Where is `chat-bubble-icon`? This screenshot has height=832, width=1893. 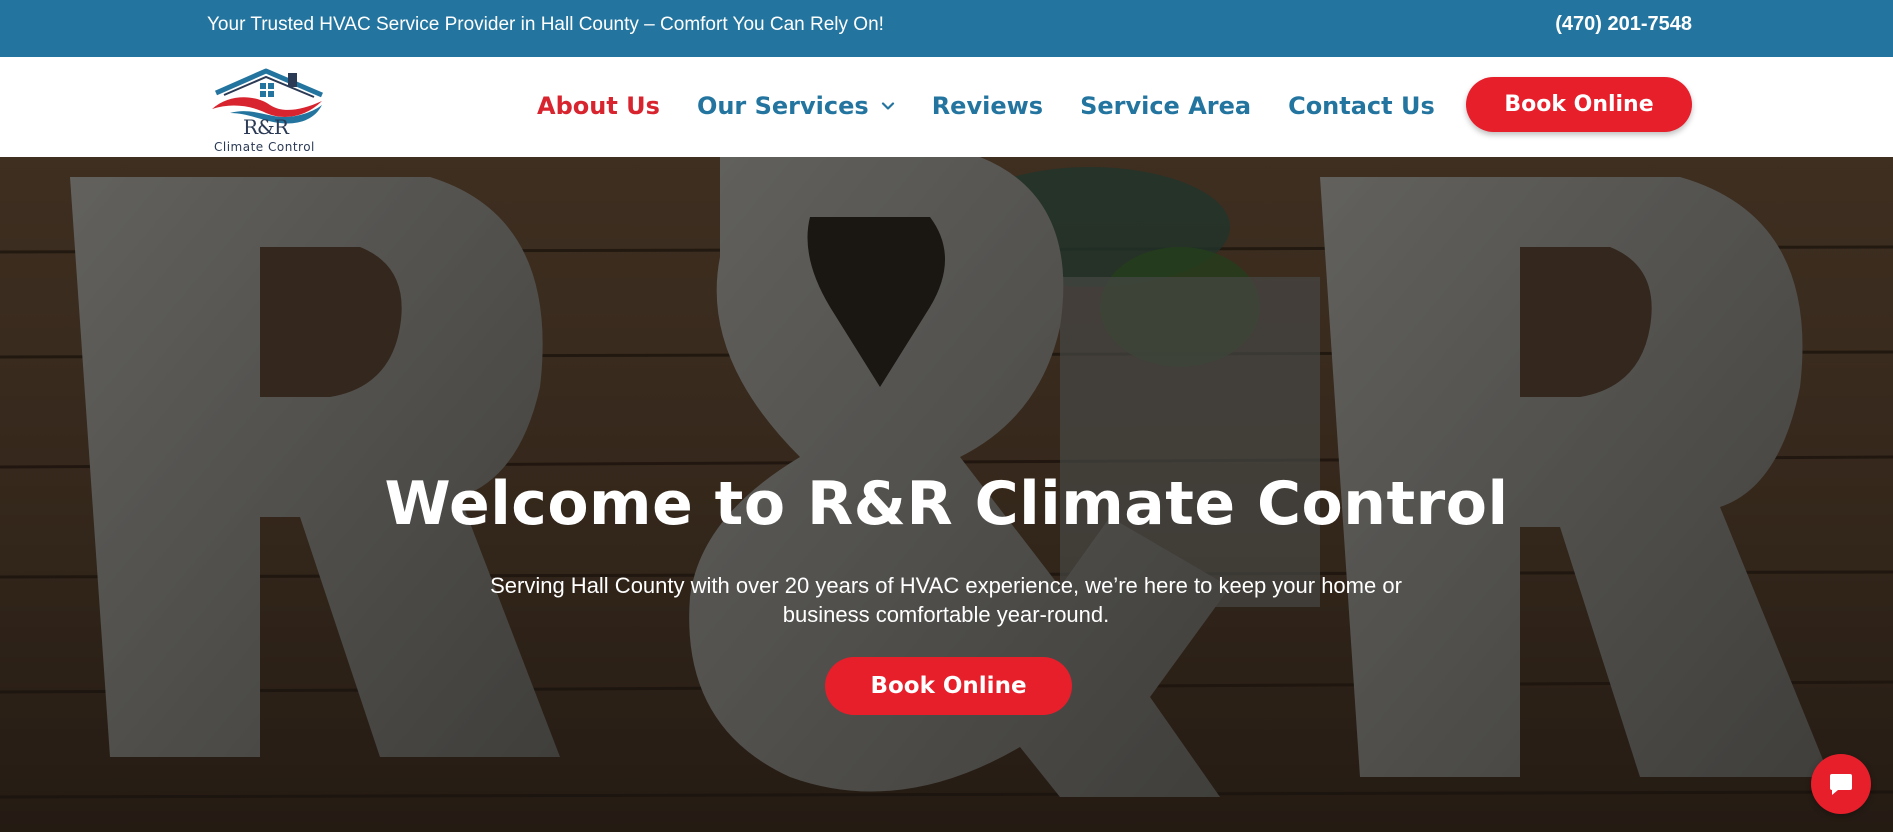
chat-bubble-icon is located at coordinates (1841, 784).